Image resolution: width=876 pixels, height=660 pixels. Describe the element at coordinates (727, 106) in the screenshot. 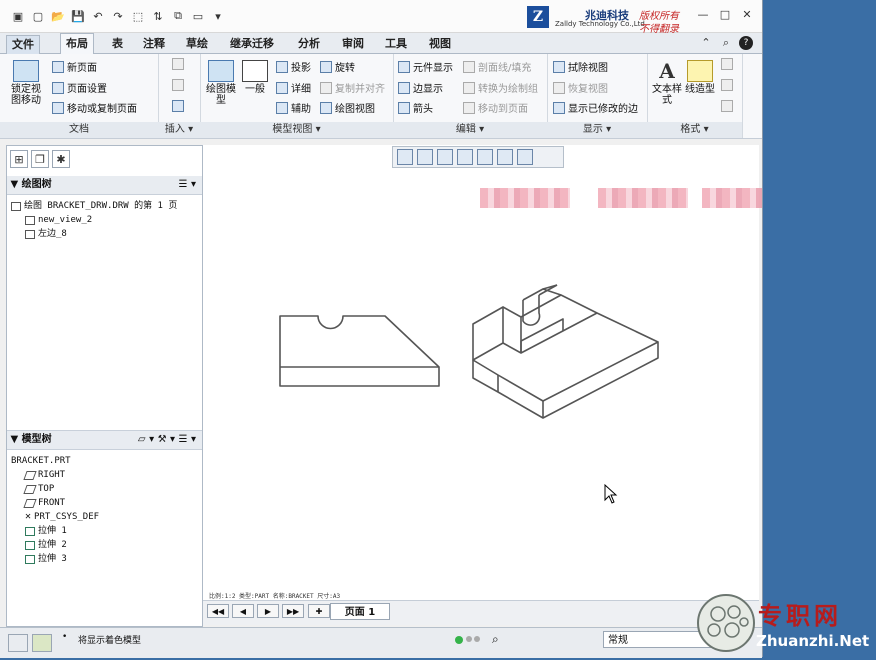

I see `format-option-3-button` at that location.